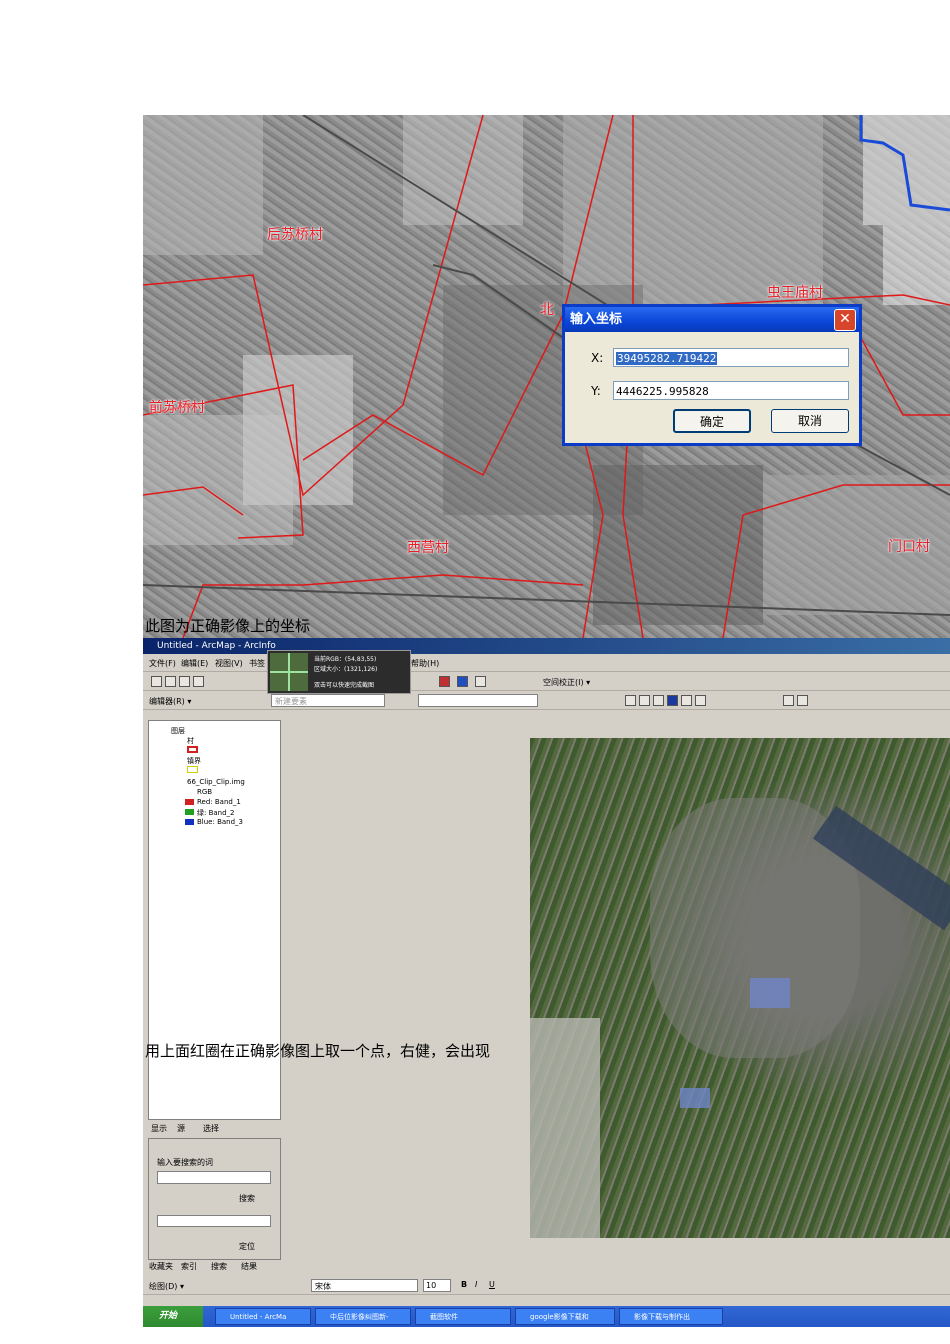 This screenshot has width=950, height=1344. What do you see at coordinates (437, 1285) in the screenshot?
I see `font-size-dropdown: 10` at bounding box center [437, 1285].